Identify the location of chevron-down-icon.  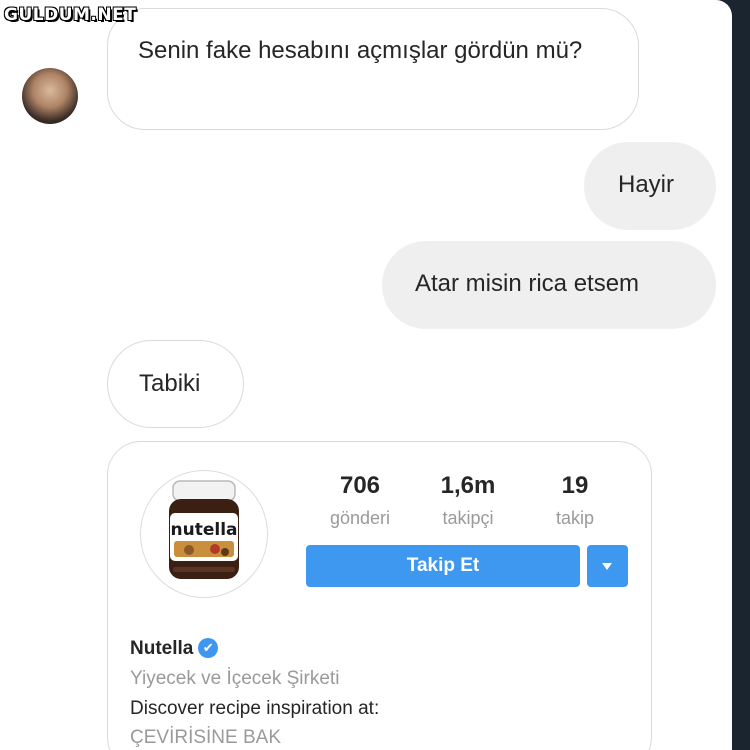
(607, 566).